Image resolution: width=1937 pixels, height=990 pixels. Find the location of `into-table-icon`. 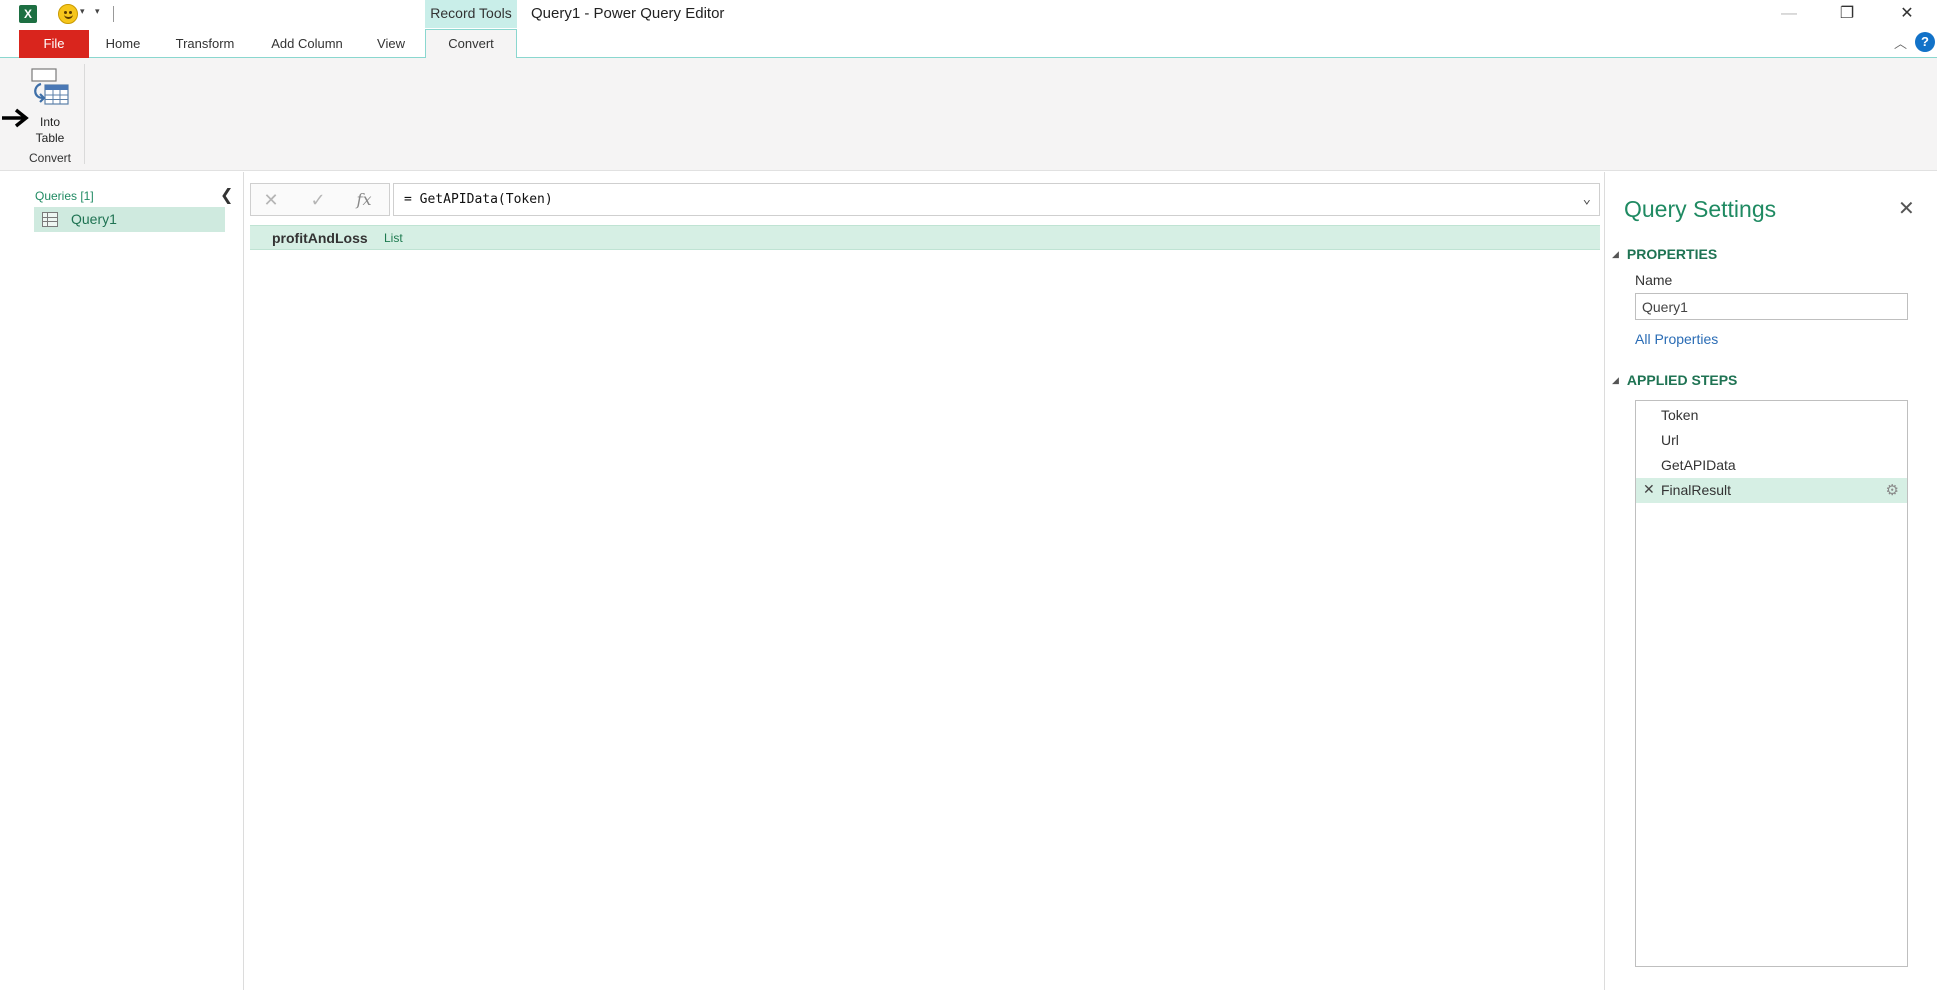

into-table-icon is located at coordinates (50, 86).